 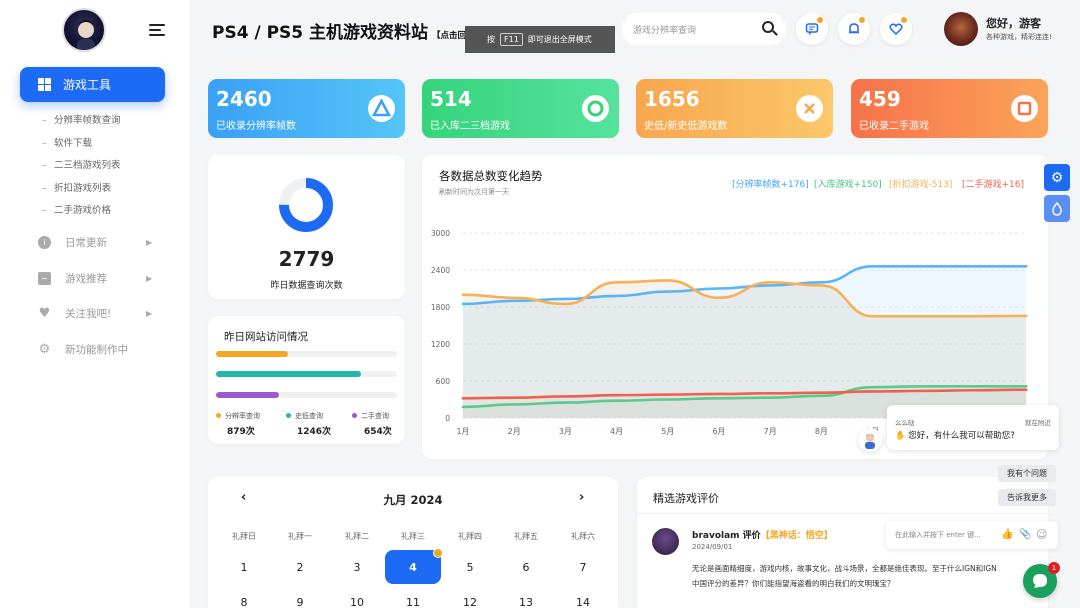 What do you see at coordinates (718, 431) in the screenshot?
I see `x-tick-label: 6月` at bounding box center [718, 431].